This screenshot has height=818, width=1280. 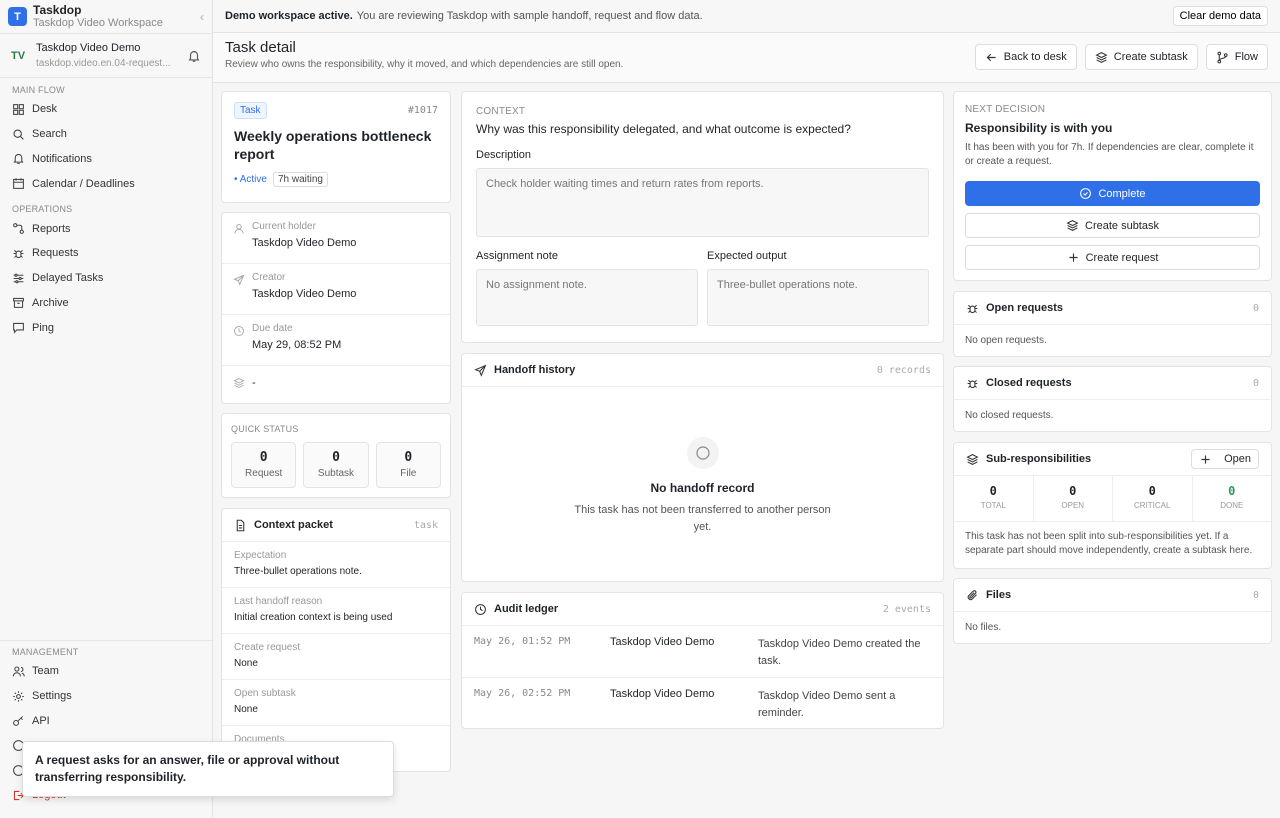 What do you see at coordinates (194, 56) in the screenshot?
I see `bell-icon` at bounding box center [194, 56].